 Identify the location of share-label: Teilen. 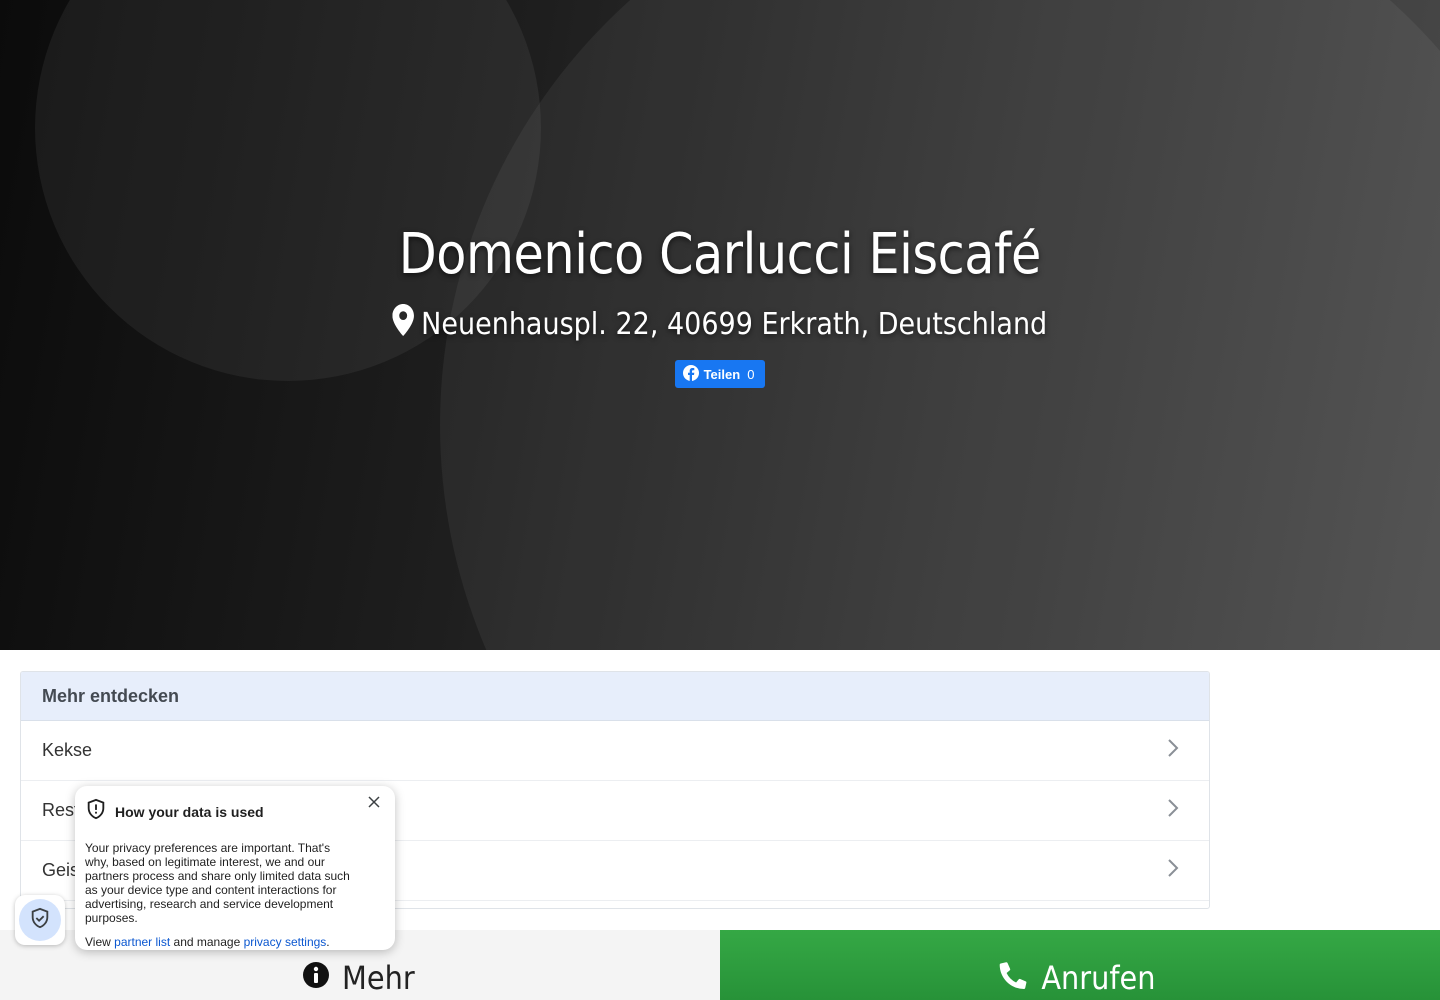
(722, 374).